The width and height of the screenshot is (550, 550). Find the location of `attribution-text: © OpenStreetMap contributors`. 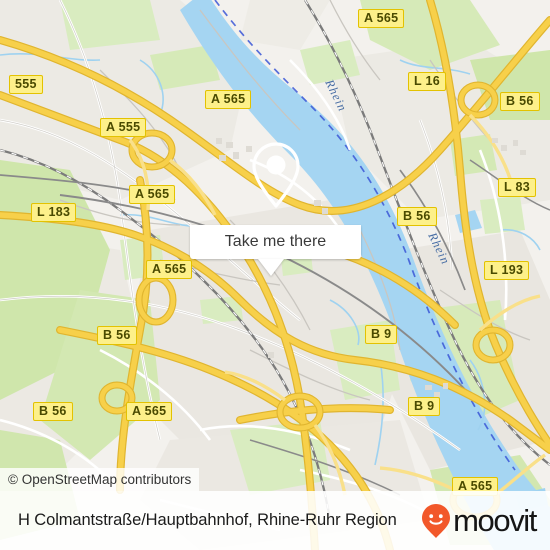

attribution-text: © OpenStreetMap contributors is located at coordinates (100, 479).